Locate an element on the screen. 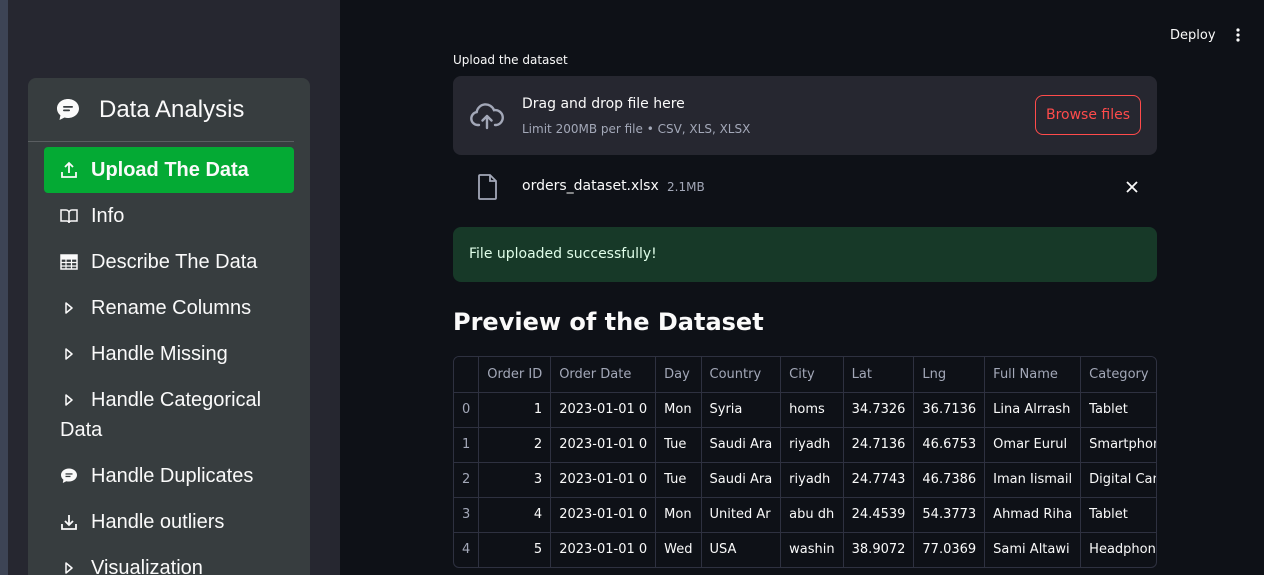 Image resolution: width=1264 pixels, height=575 pixels. table-cell: Smartphon is located at coordinates (1118, 445).